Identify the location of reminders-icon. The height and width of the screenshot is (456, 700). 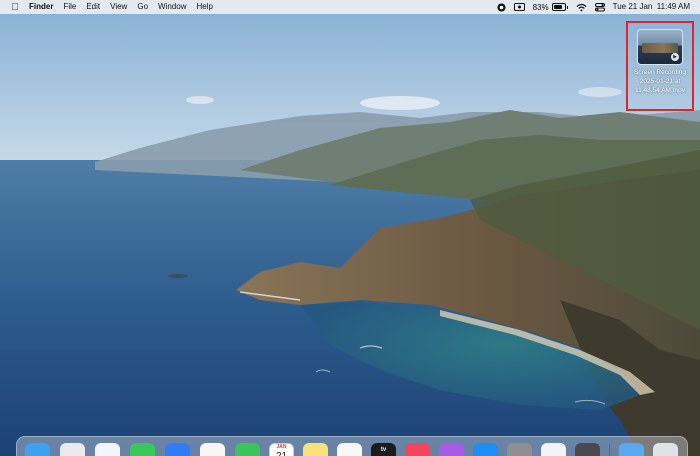
(349, 449).